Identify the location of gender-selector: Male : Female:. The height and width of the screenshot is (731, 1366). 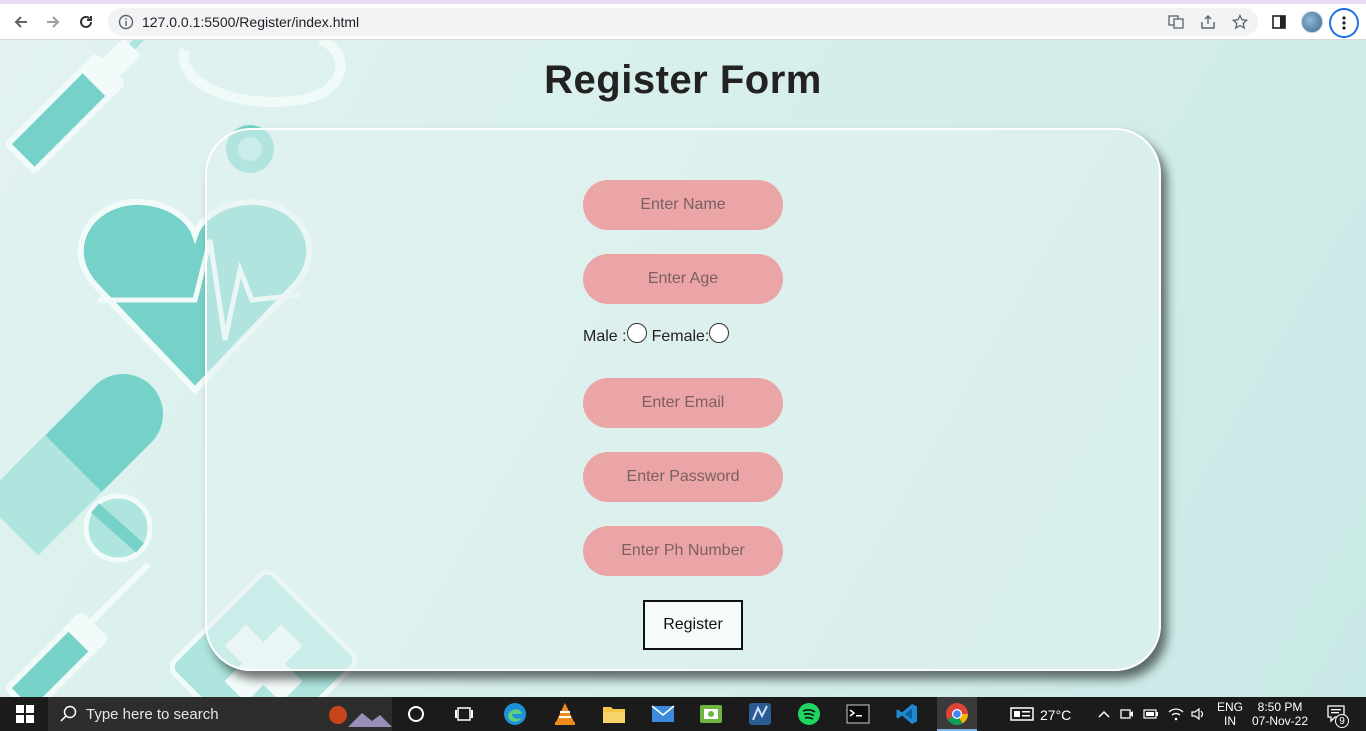
(656, 334).